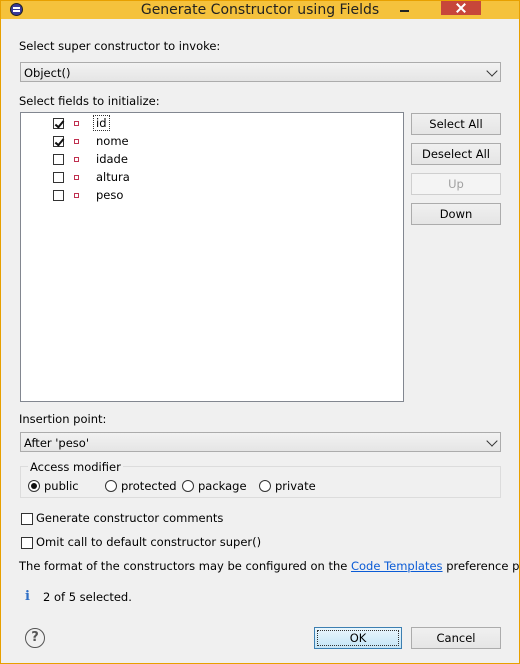 The height and width of the screenshot is (664, 520). I want to click on code-templates-link: Code Templates, so click(397, 566).